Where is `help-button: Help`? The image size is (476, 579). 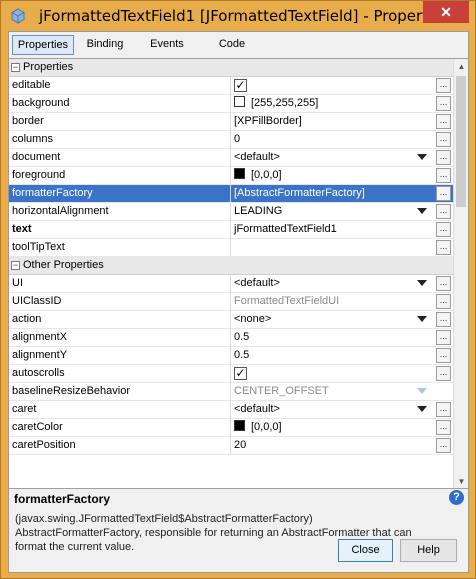
help-button: Help is located at coordinates (428, 550).